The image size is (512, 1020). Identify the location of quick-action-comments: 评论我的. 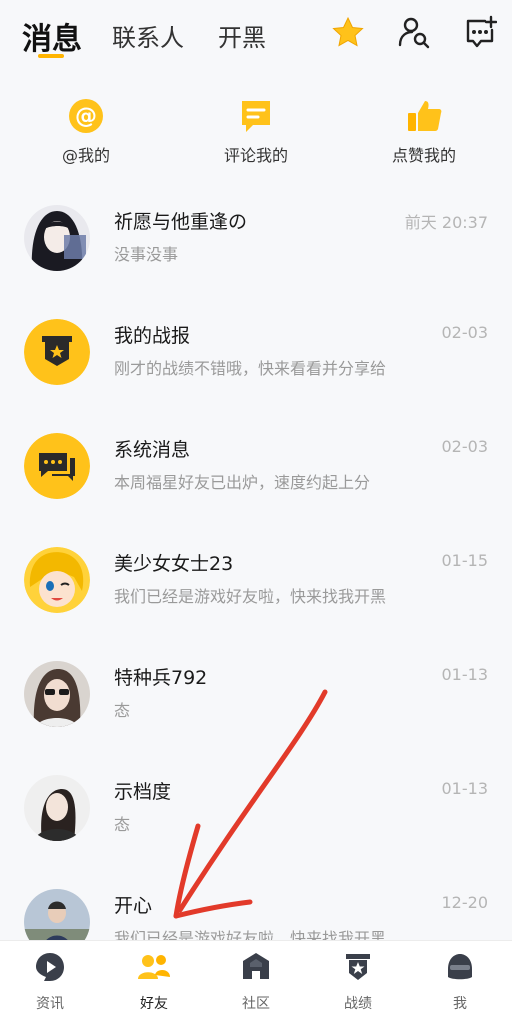
(256, 131).